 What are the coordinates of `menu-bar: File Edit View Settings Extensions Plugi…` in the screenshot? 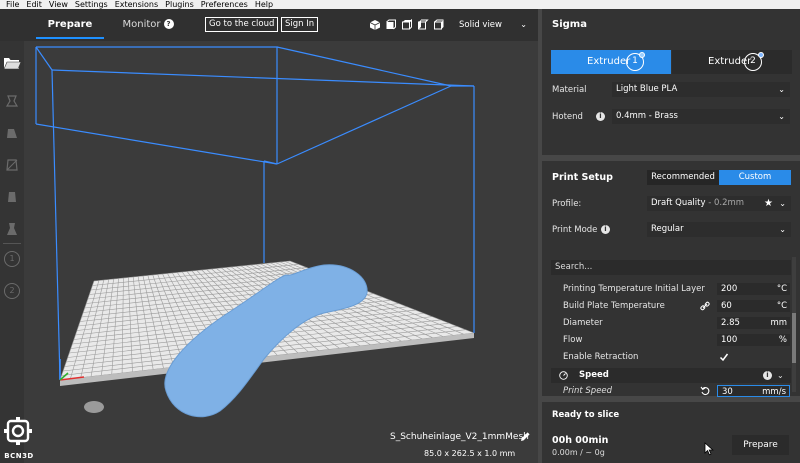 It's located at (400, 4).